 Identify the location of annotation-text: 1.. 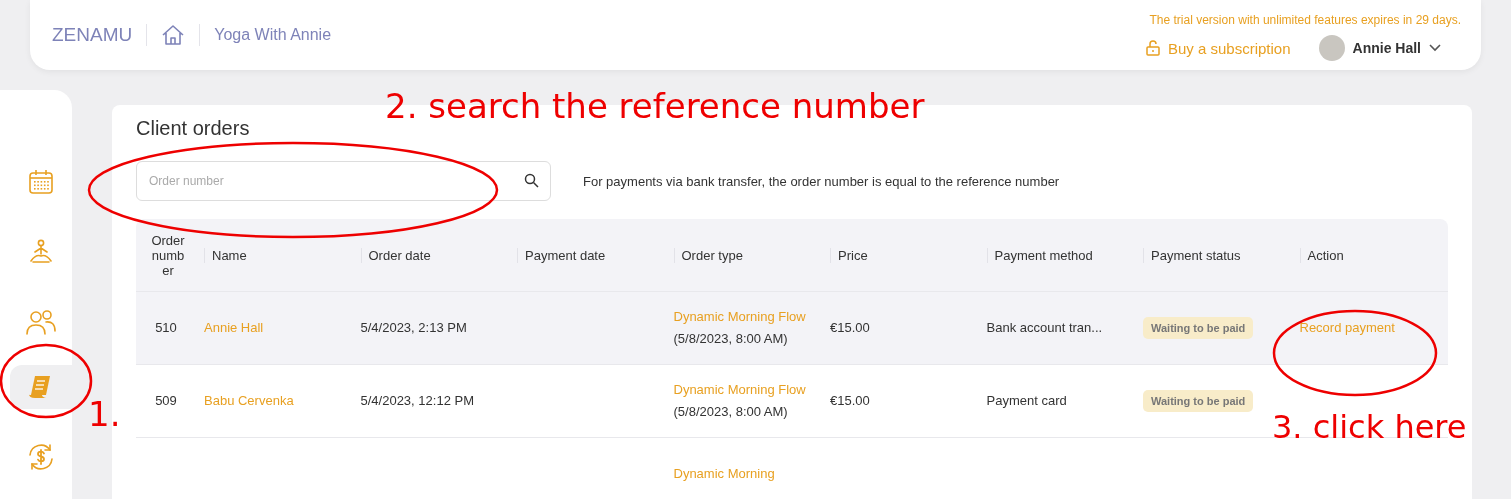
(104, 414).